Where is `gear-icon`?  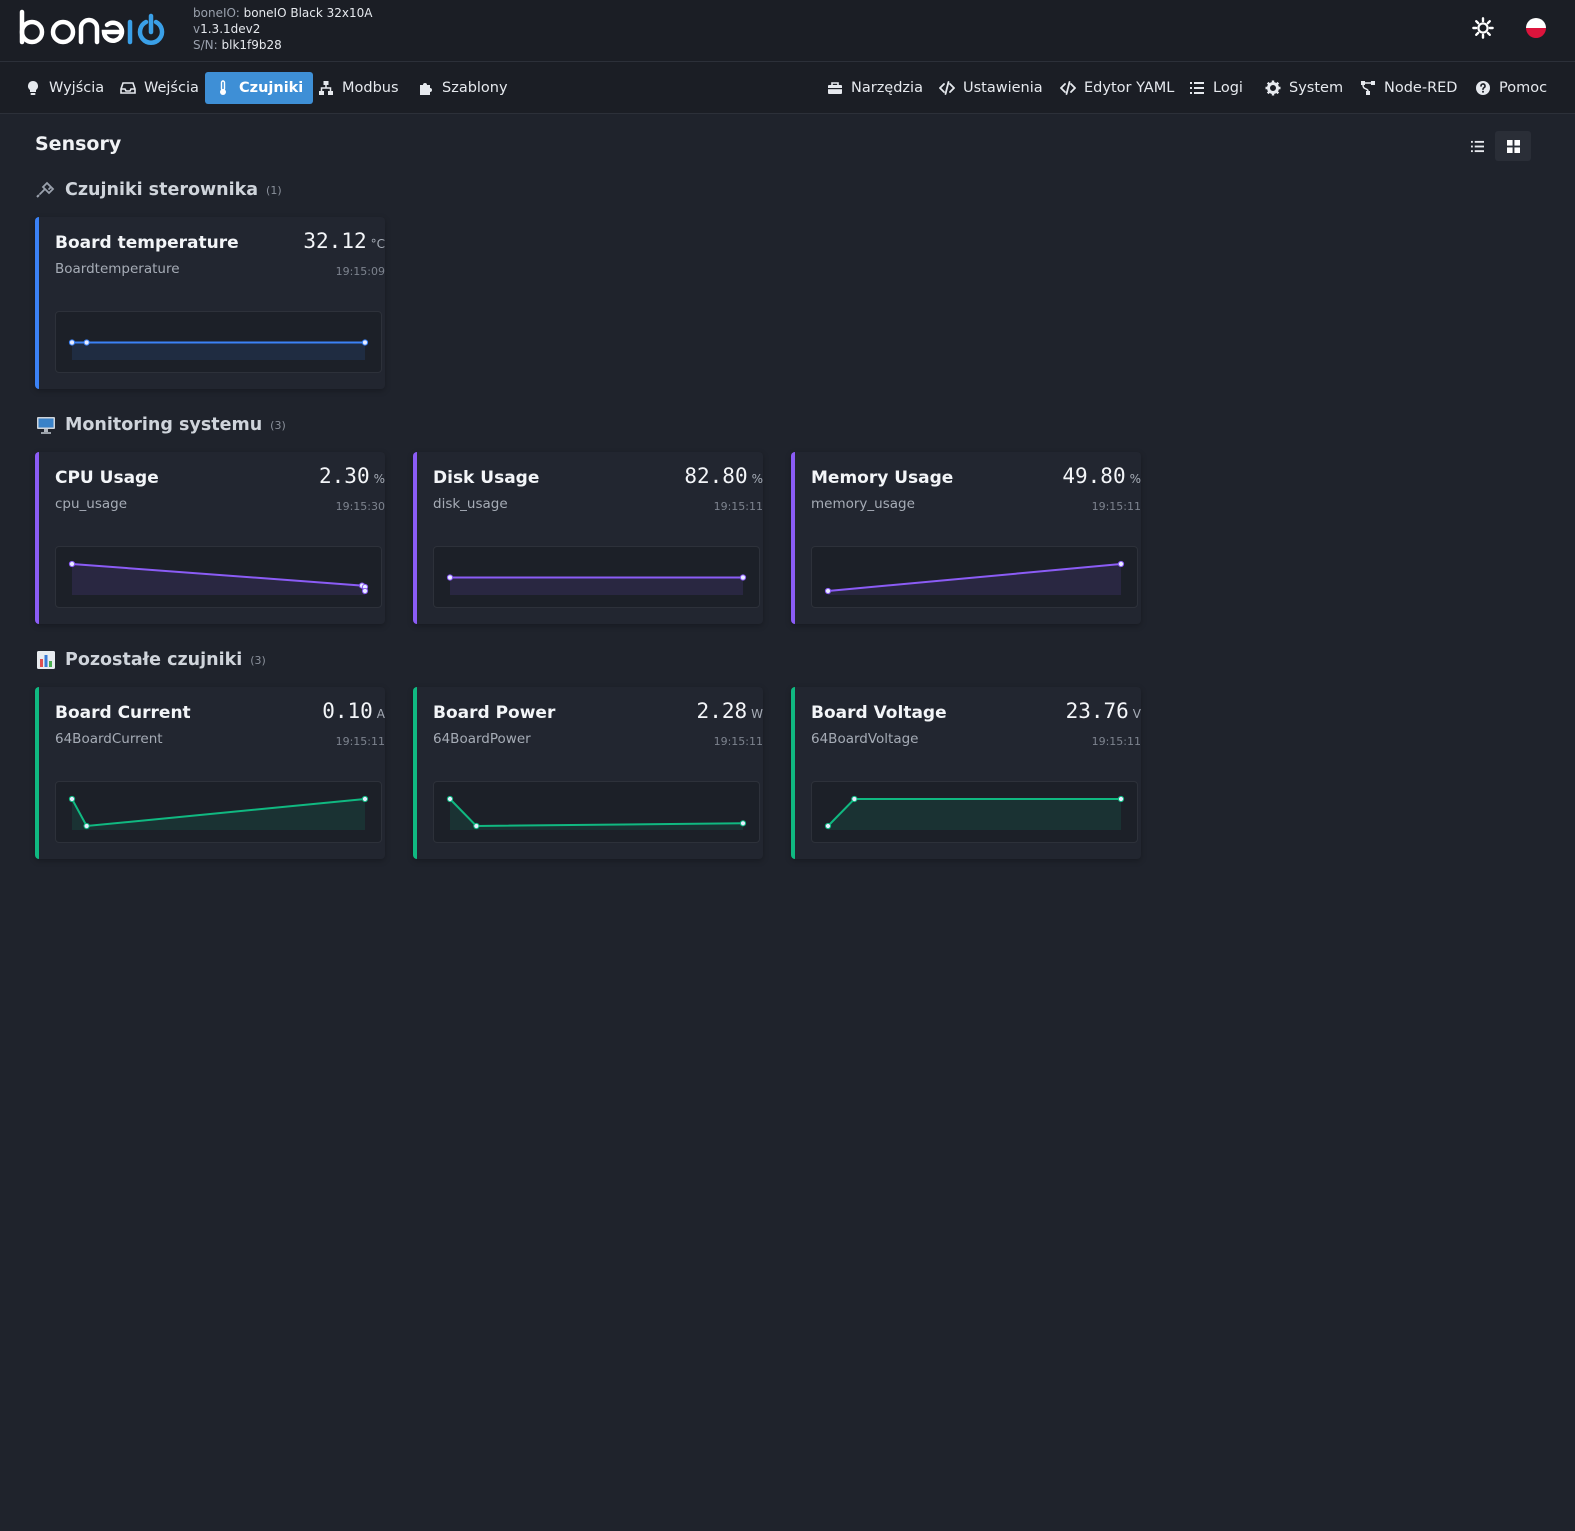
gear-icon is located at coordinates (1273, 88).